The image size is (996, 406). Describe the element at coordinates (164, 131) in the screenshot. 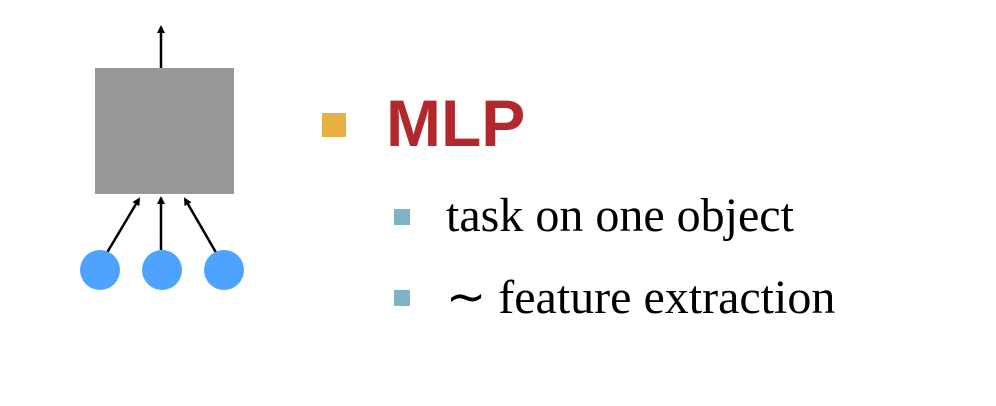

I see `mlp-block` at that location.